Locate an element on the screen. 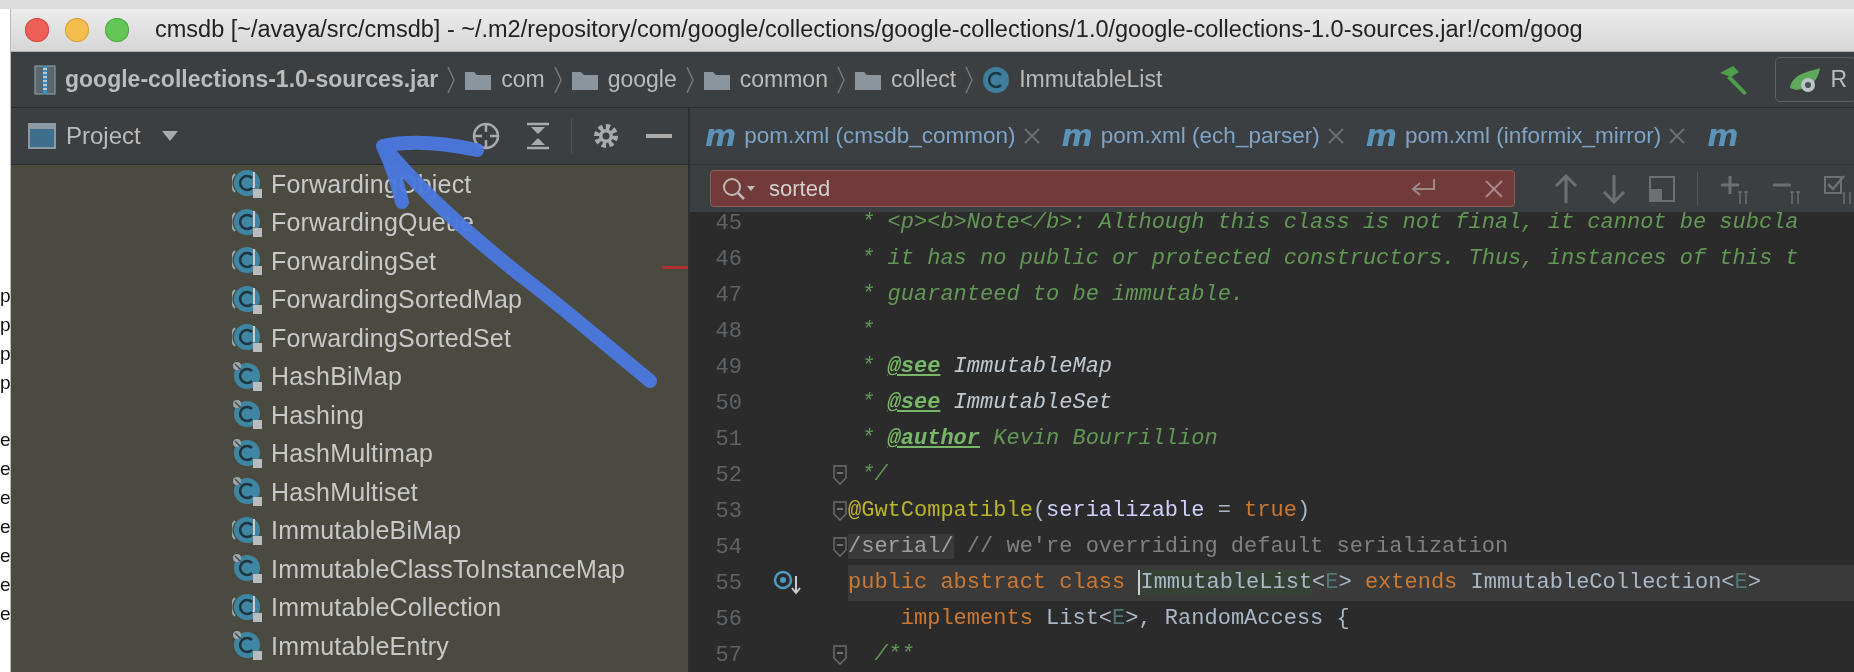 Image resolution: width=1854 pixels, height=672 pixels. breadcrumb-item: google-collections-1.0-sources.jar is located at coordinates (252, 79).